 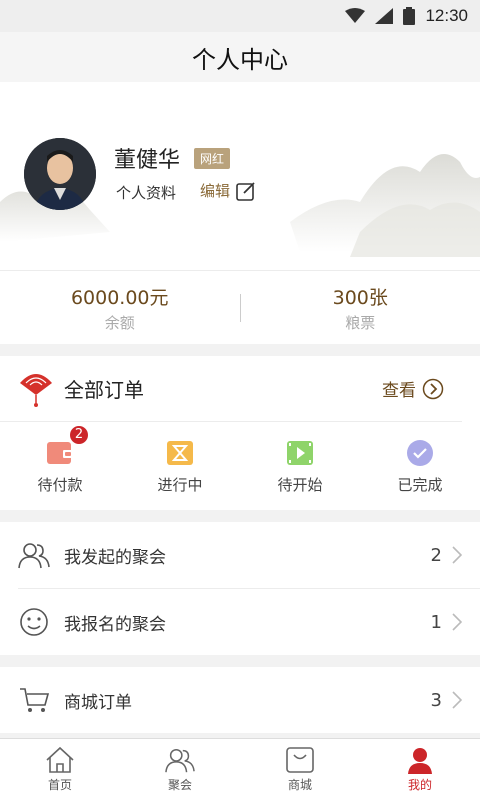 I want to click on order-status-pending-start: 待开始, so click(x=300, y=466).